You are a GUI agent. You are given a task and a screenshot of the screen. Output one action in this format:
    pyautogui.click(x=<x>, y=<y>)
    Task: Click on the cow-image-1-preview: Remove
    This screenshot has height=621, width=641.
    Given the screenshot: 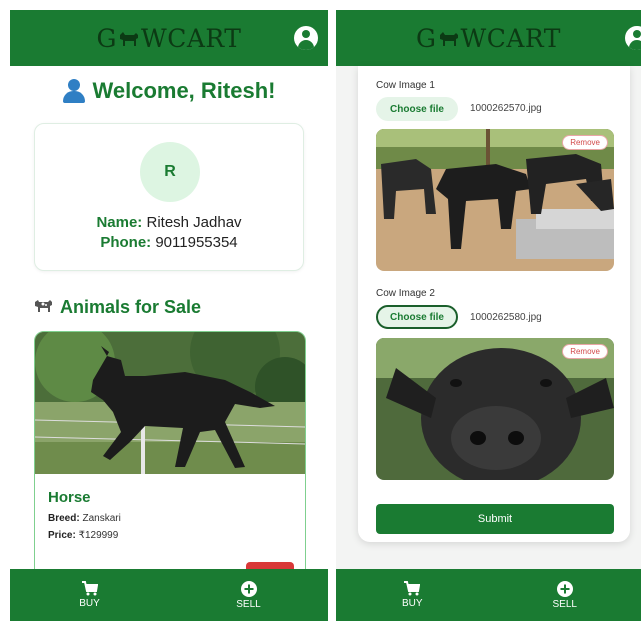 What is the action you would take?
    pyautogui.click(x=495, y=200)
    